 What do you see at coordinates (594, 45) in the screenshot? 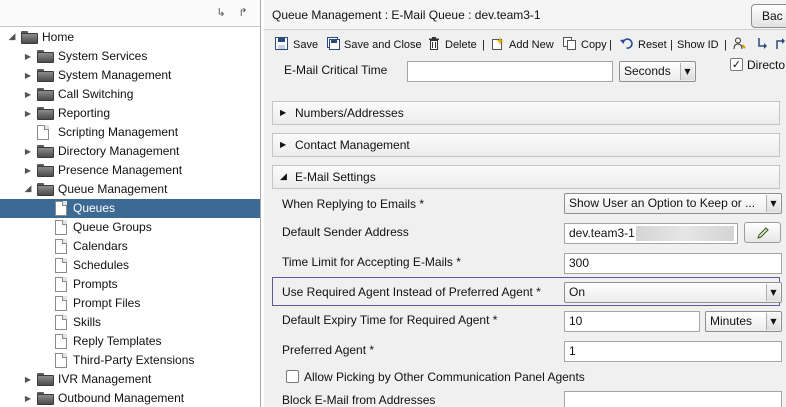
I see `copy-button: Copy` at bounding box center [594, 45].